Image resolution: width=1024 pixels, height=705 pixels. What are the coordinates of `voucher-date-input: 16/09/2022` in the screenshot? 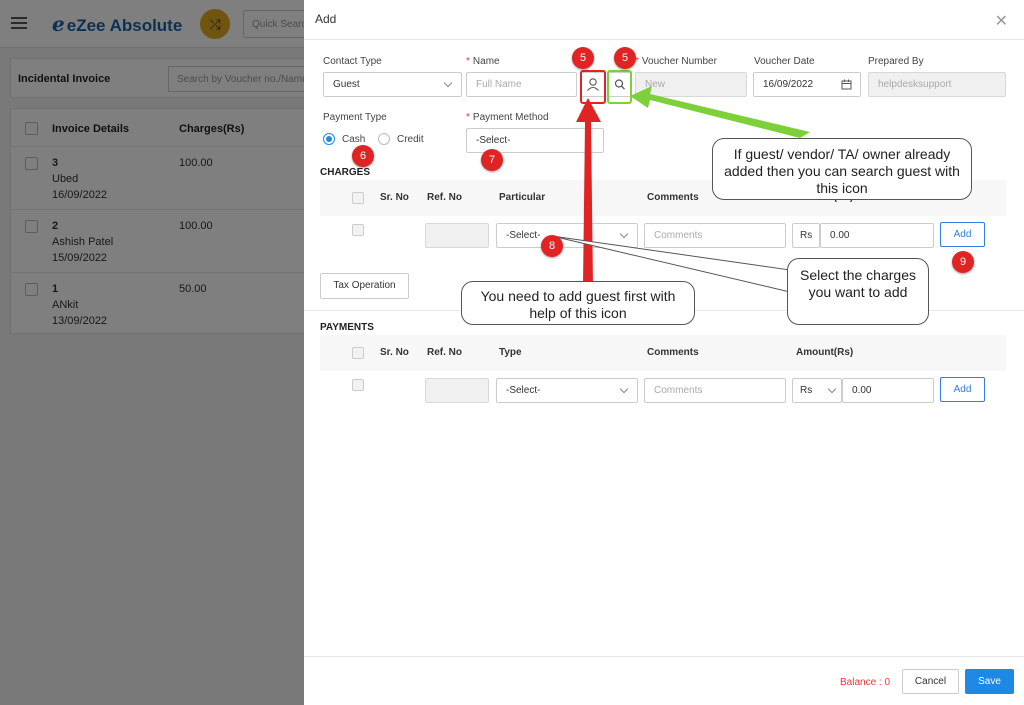 It's located at (807, 84).